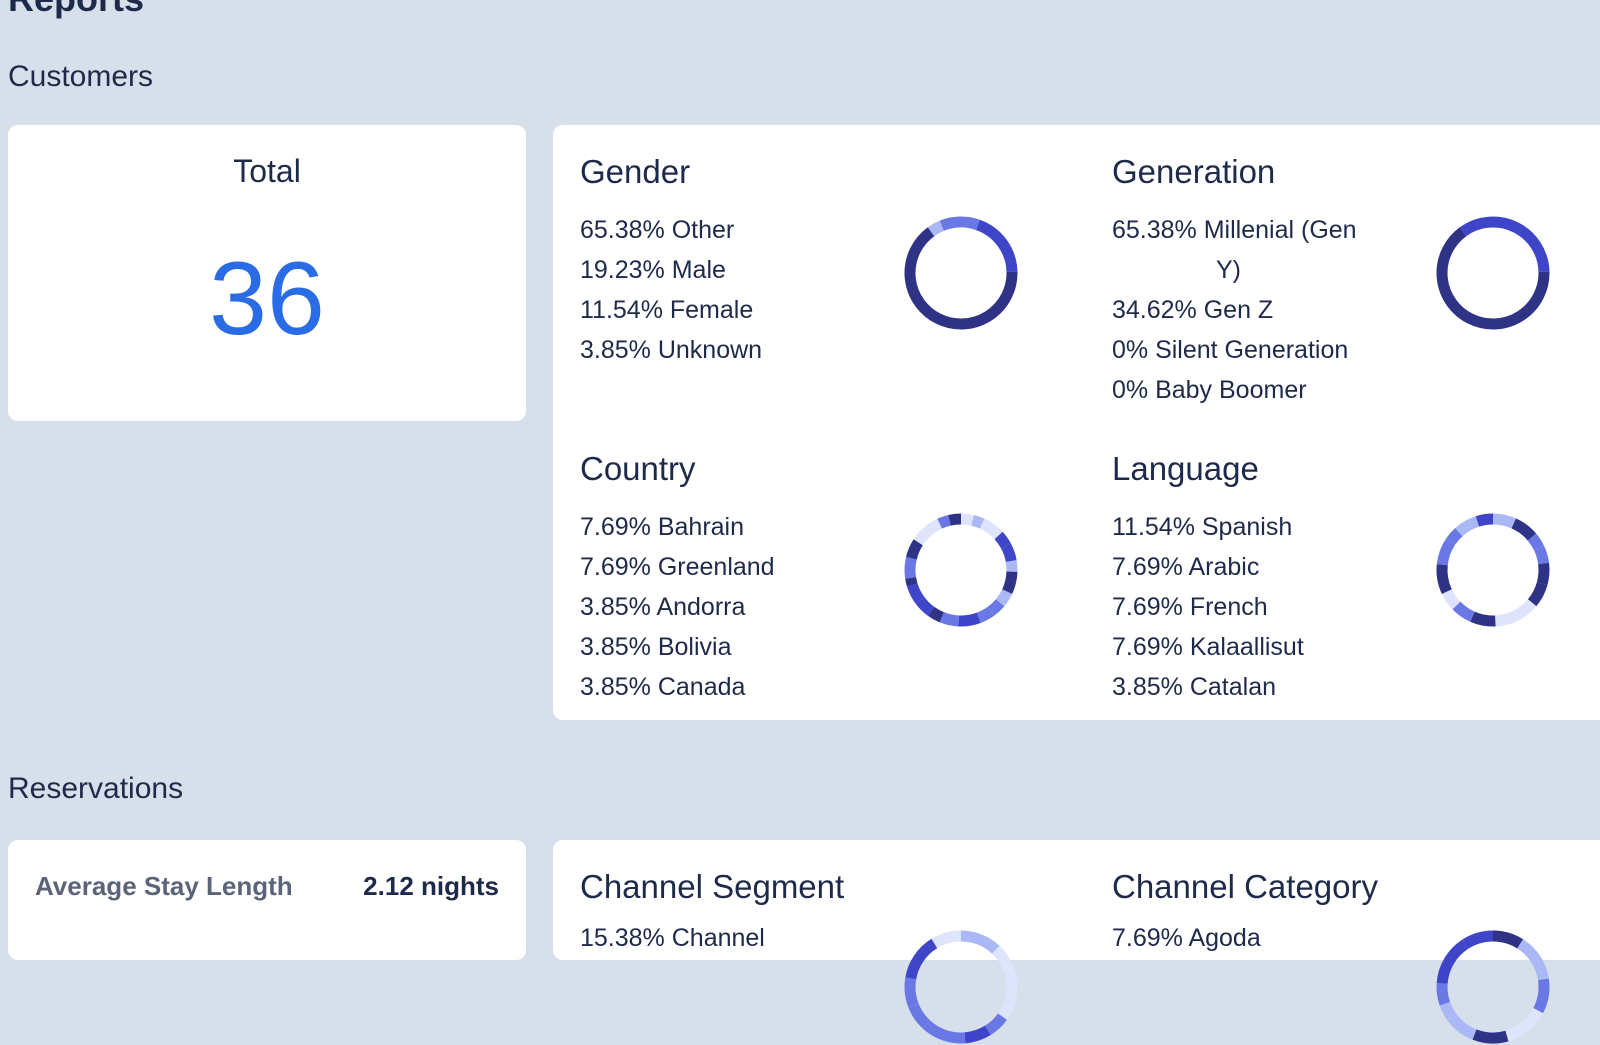 Image resolution: width=1600 pixels, height=1045 pixels. I want to click on generation-item: 0% Baby Boomer, so click(1209, 390).